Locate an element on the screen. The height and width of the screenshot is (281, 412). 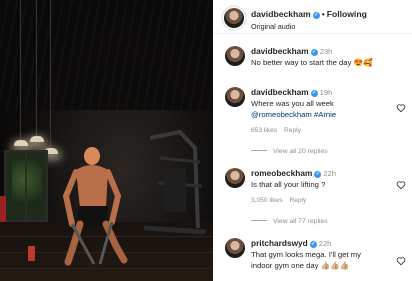
man-with-rope is located at coordinates (95, 206).